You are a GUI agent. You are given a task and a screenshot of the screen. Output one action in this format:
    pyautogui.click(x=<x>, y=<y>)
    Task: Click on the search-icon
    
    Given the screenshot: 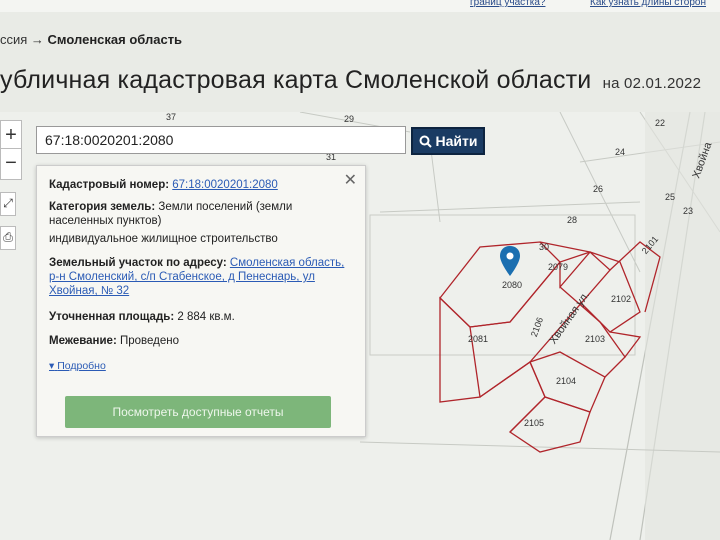 What is the action you would take?
    pyautogui.click(x=425, y=141)
    